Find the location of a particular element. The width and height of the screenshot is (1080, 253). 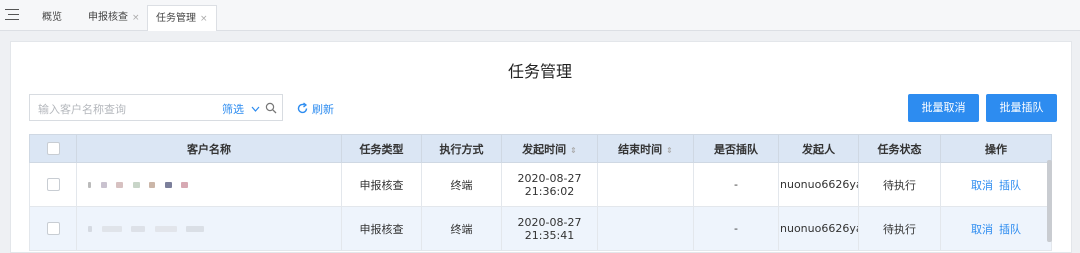

batch-cancel-button: 批量取消 is located at coordinates (943, 108).